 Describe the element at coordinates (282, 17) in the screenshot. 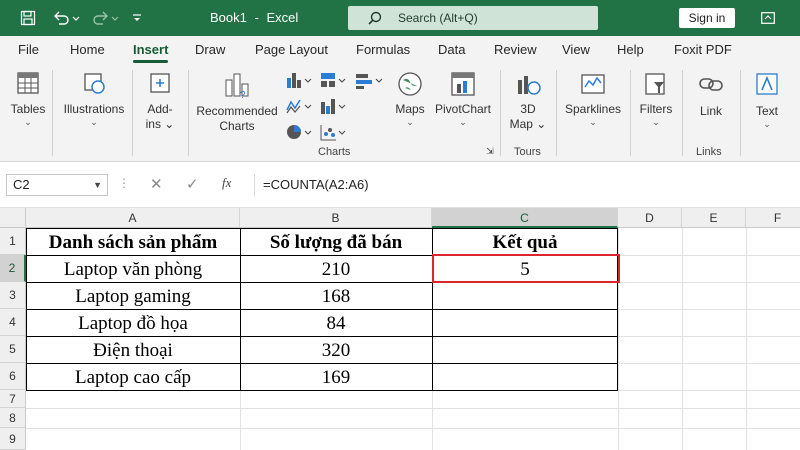

I see `app-name: Excel` at that location.